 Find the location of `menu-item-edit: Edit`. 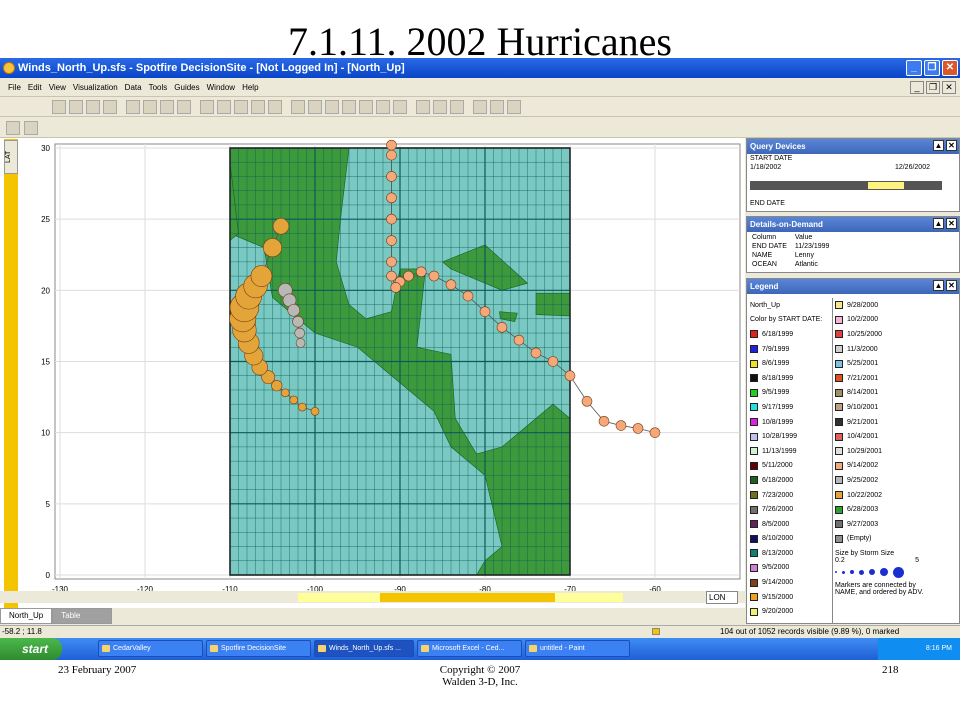

menu-item-edit: Edit is located at coordinates (35, 87).